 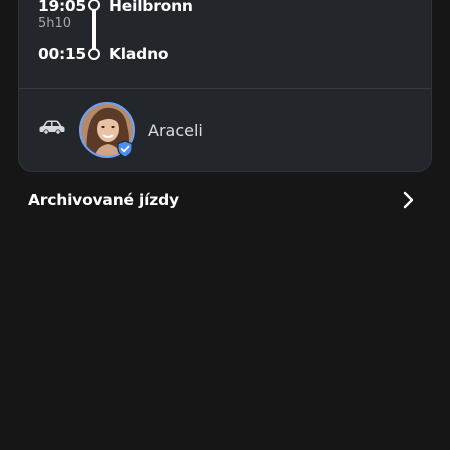 I want to click on archived-rides-label: Archivované jízdy, so click(x=103, y=200).